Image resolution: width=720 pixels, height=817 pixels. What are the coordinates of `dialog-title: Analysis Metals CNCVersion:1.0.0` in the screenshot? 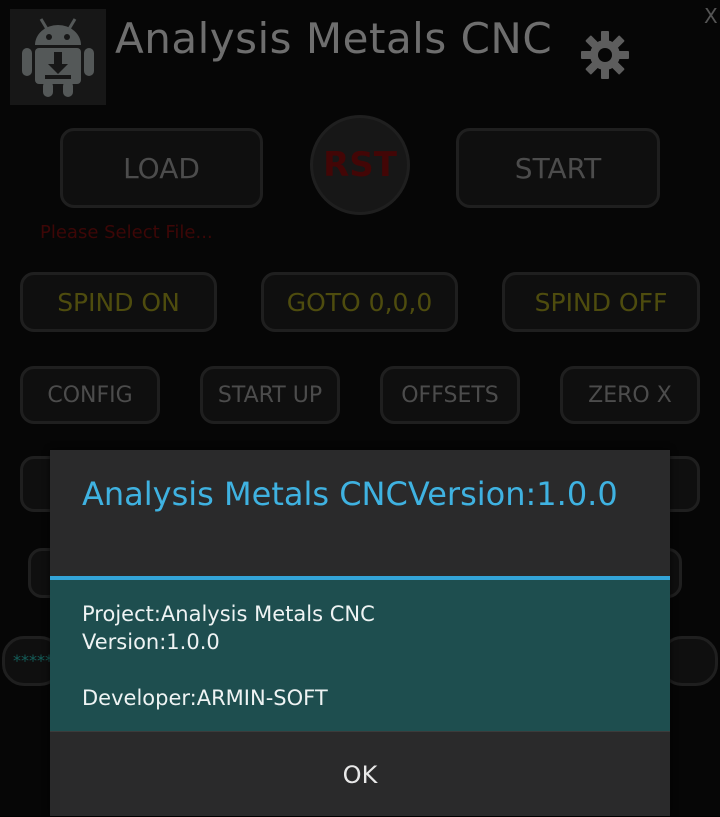 It's located at (350, 494).